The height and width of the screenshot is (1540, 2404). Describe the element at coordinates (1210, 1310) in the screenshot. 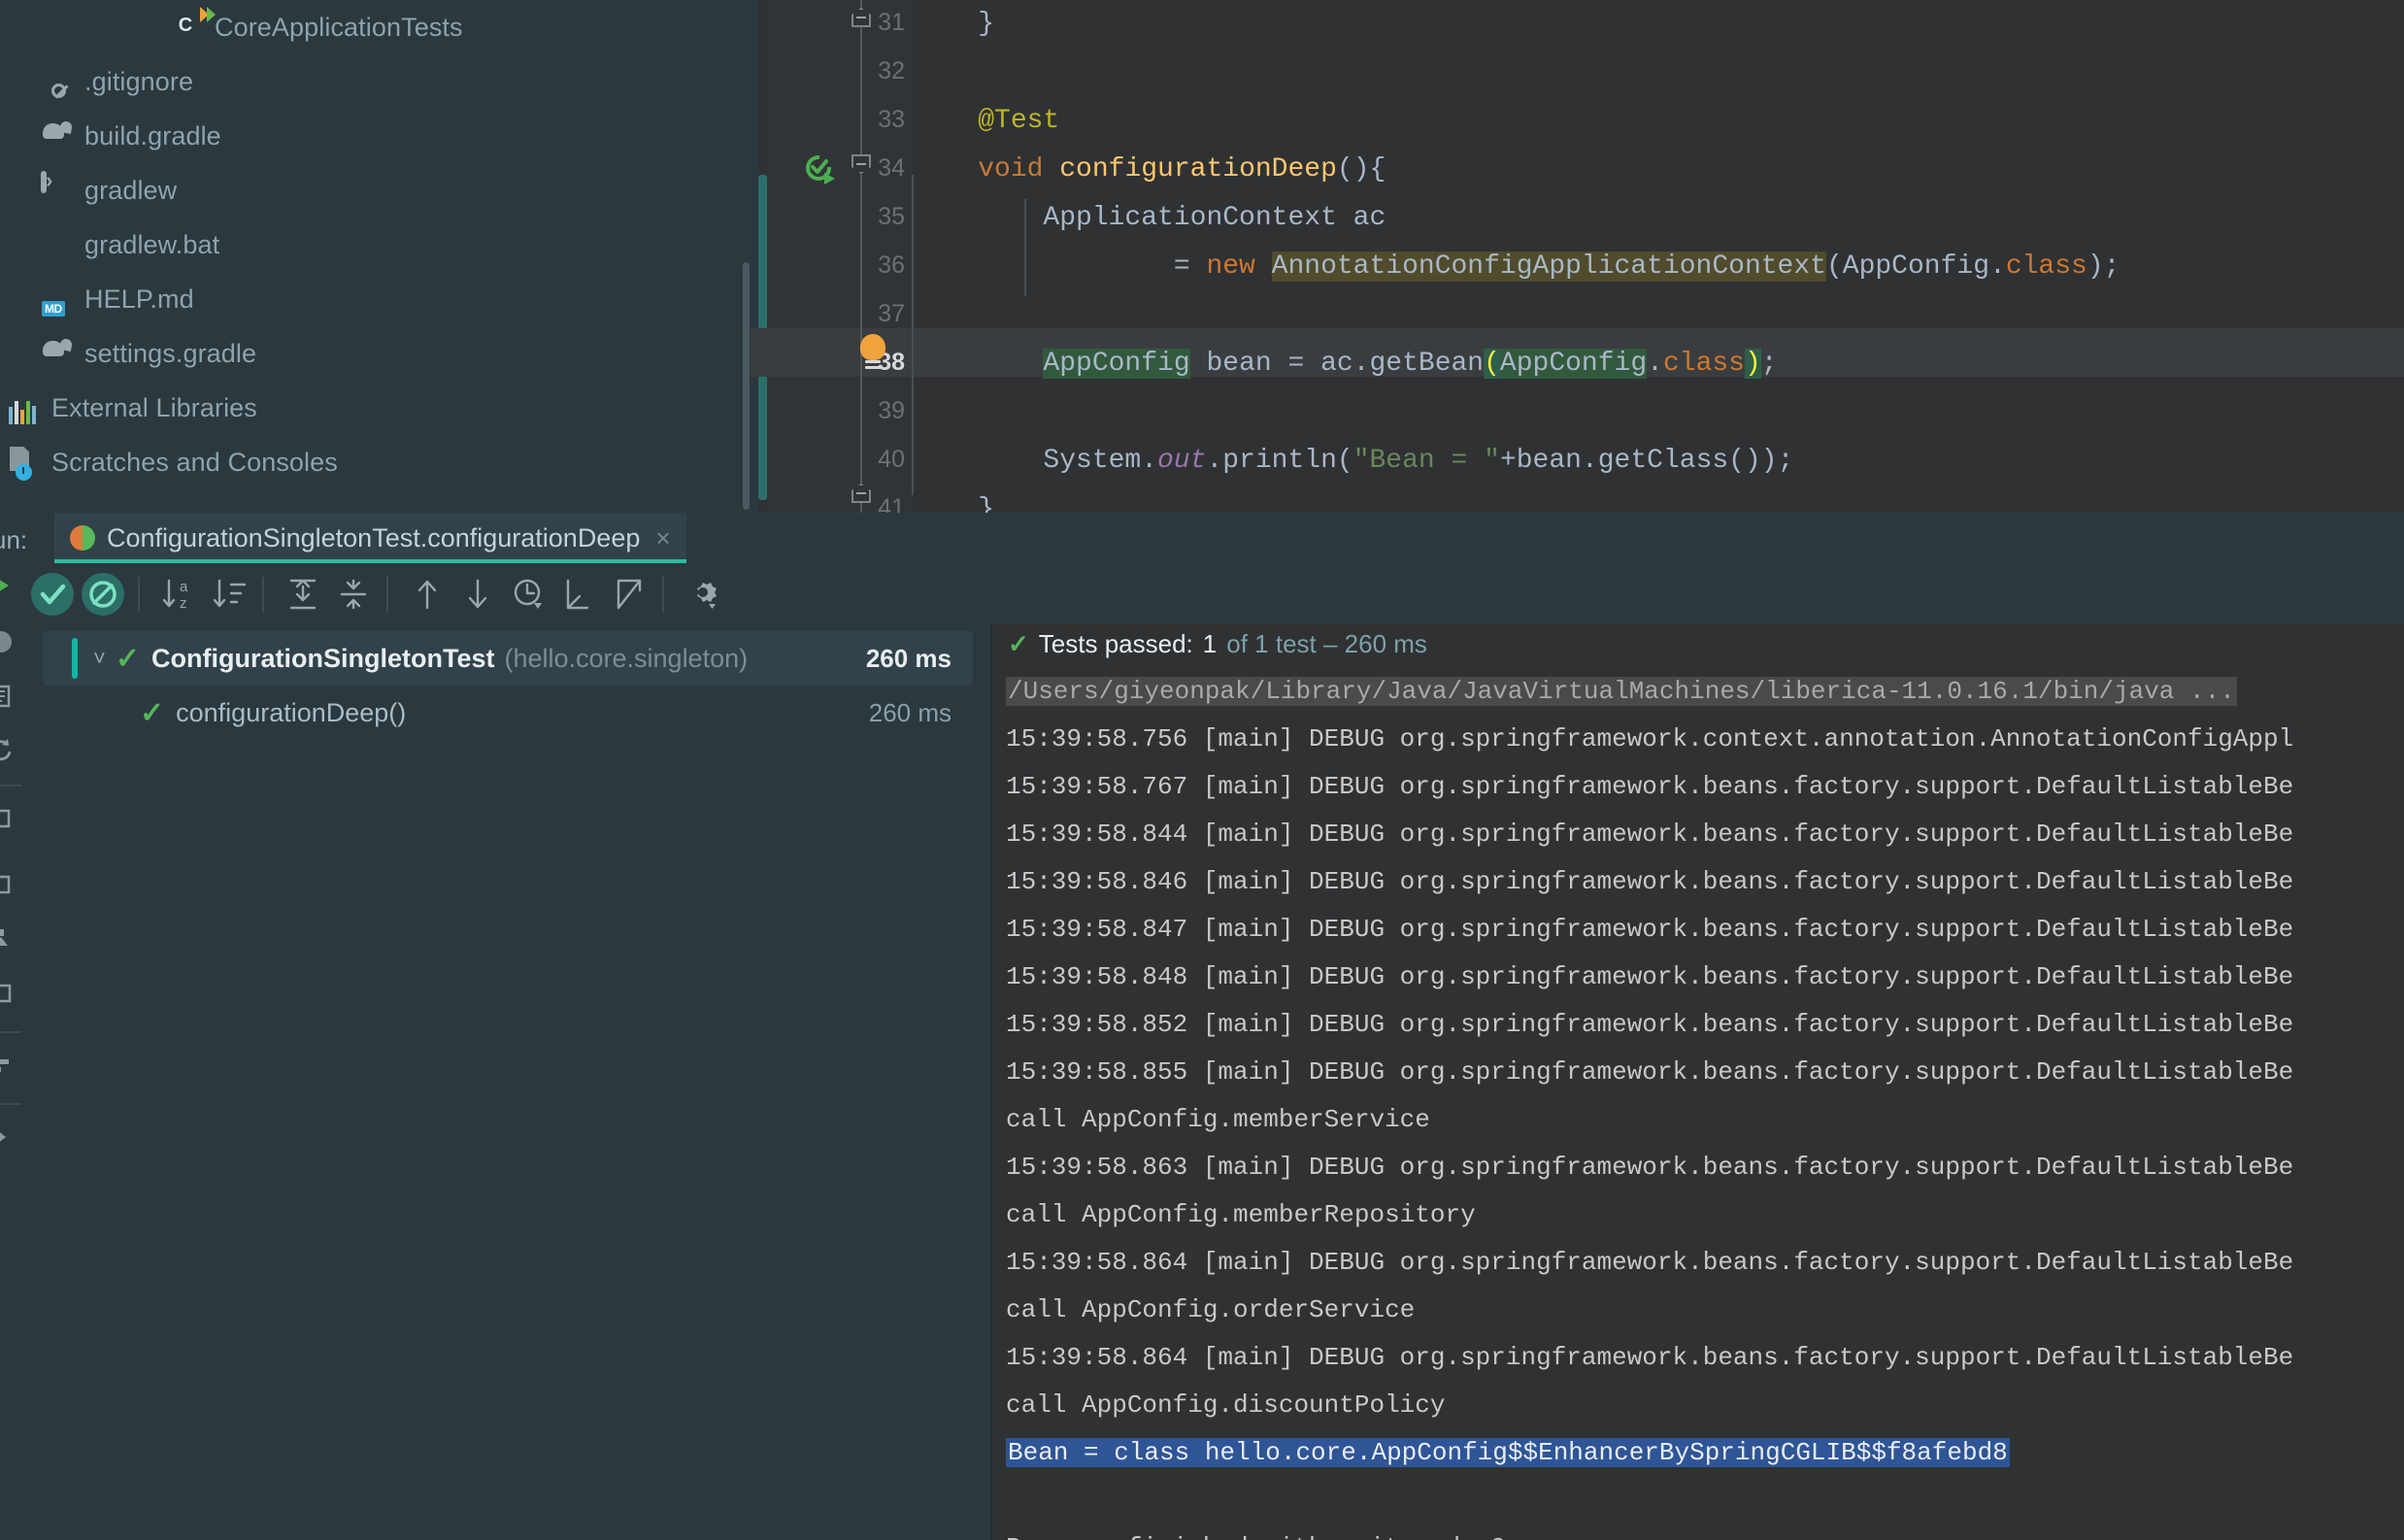

I see `console-log-line: call AppConfig.orderService` at that location.